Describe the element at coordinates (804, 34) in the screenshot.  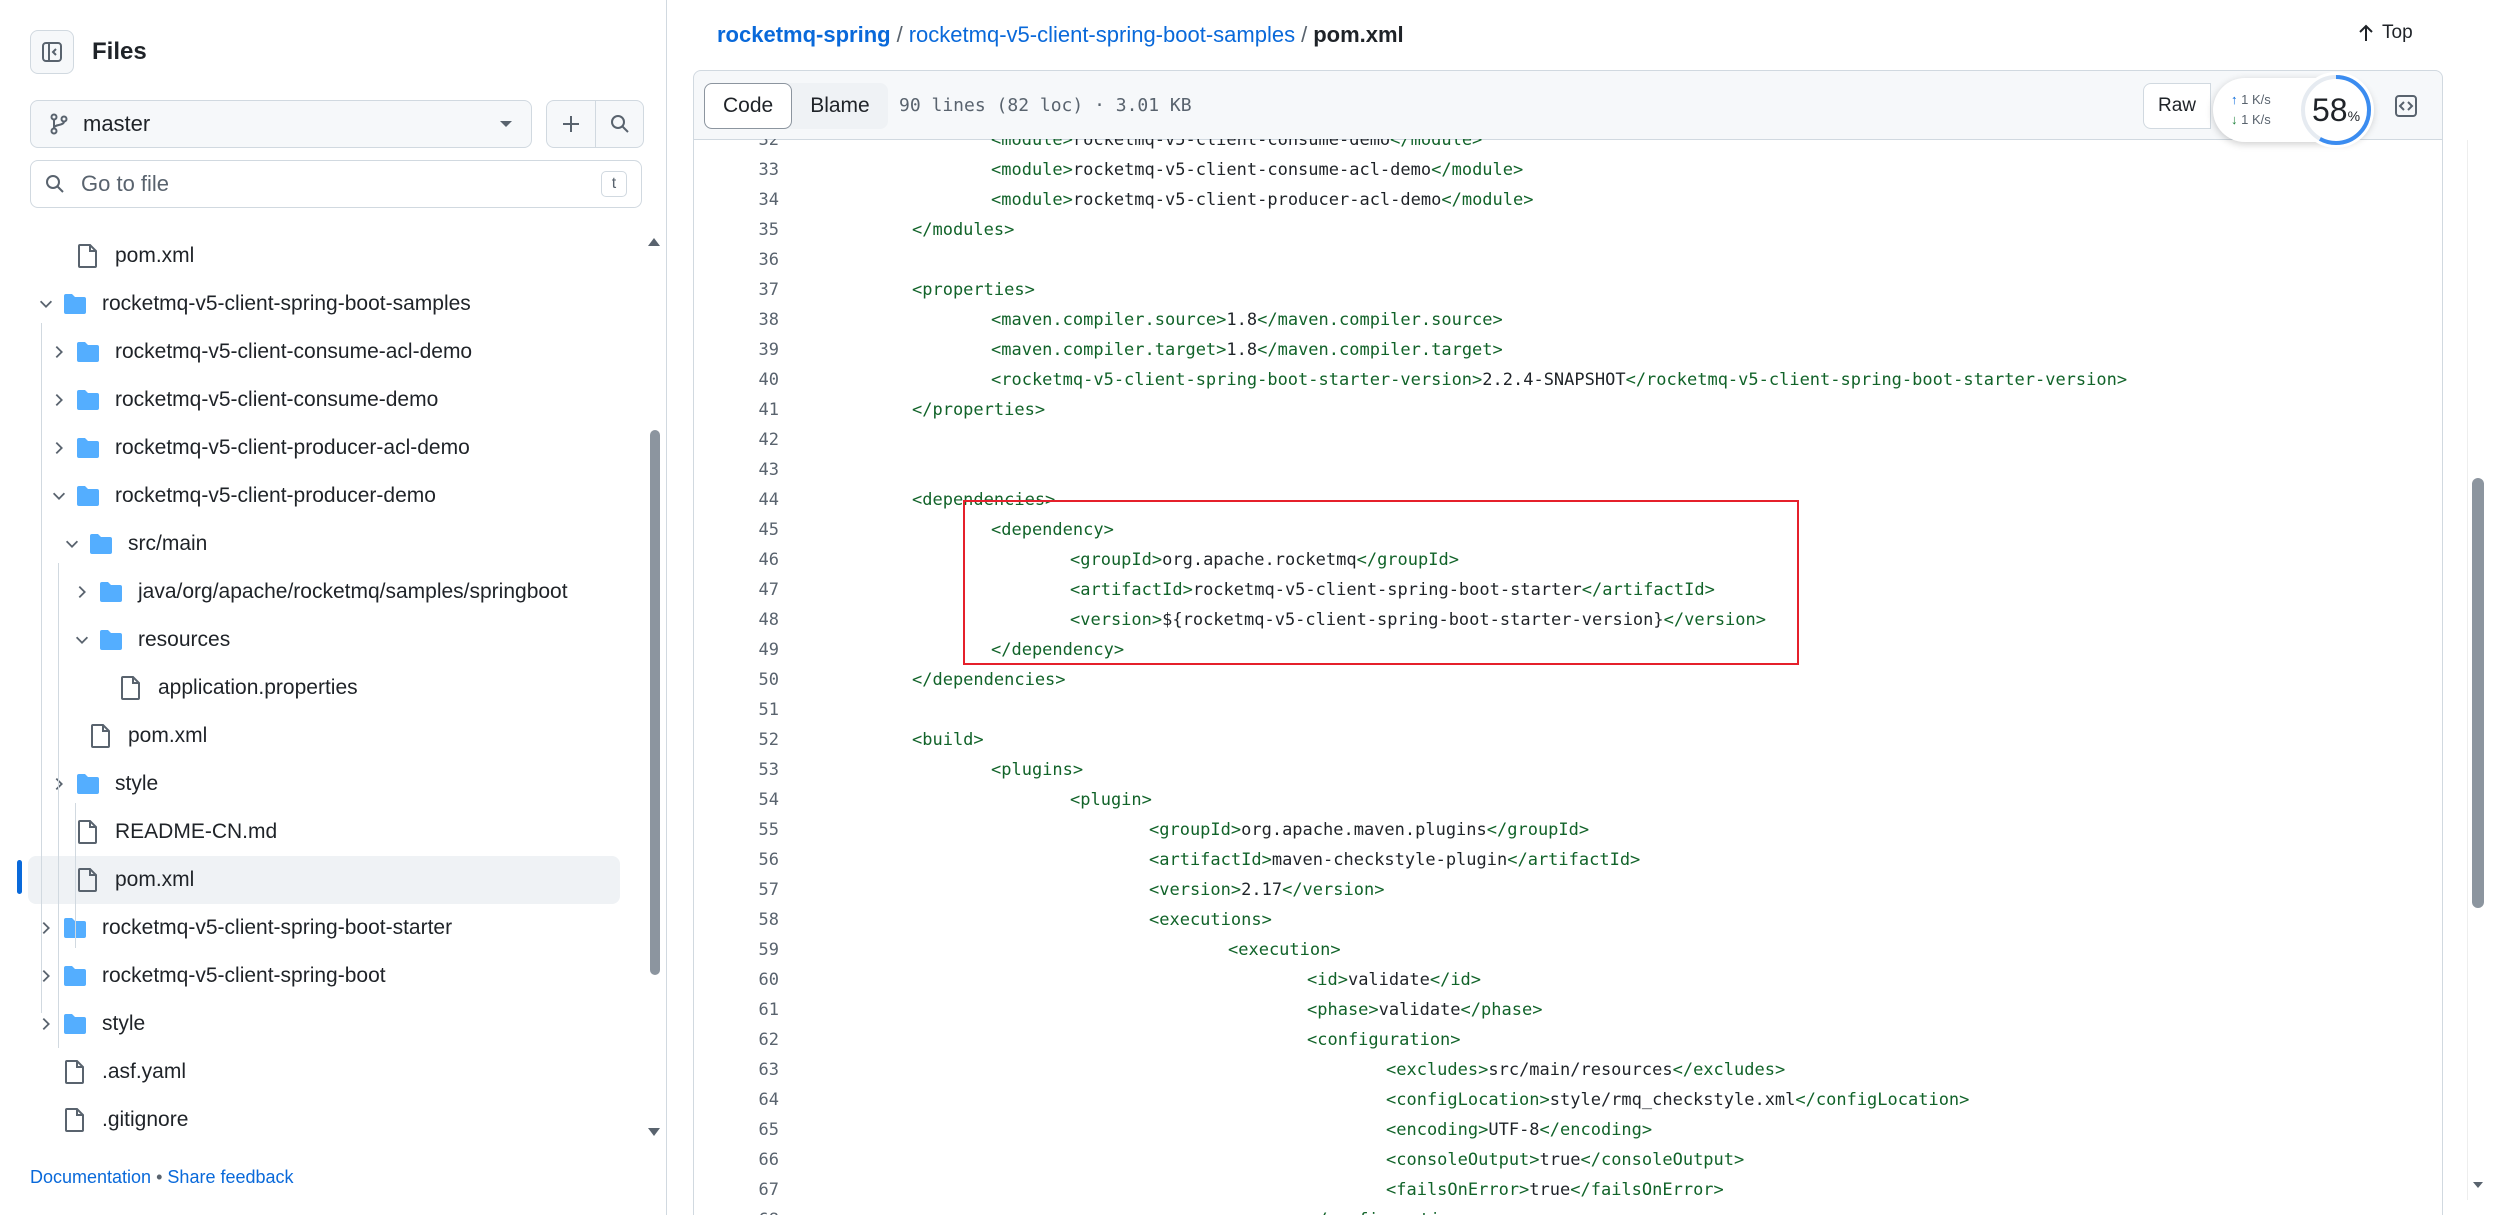
I see `breadcrumb-repo-link: rocketmq-spring` at that location.